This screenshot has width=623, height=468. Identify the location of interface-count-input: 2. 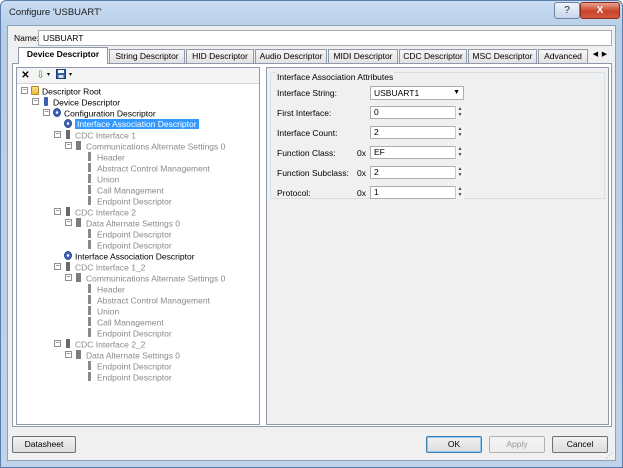
(417, 132).